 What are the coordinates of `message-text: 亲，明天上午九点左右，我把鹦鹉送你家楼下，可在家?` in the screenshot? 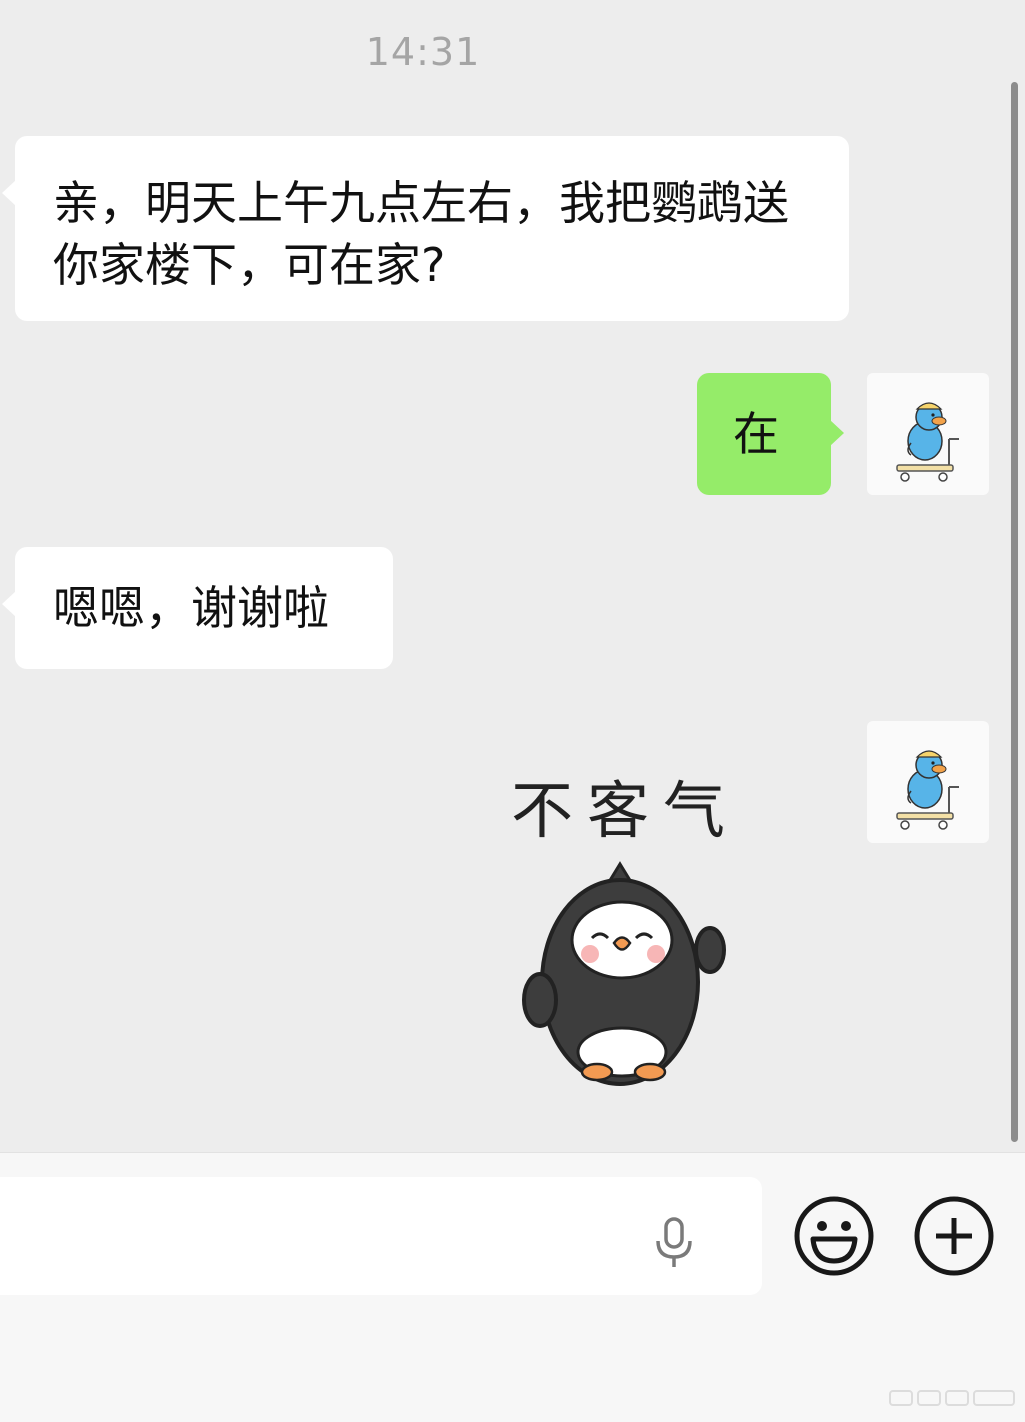 It's located at (421, 234).